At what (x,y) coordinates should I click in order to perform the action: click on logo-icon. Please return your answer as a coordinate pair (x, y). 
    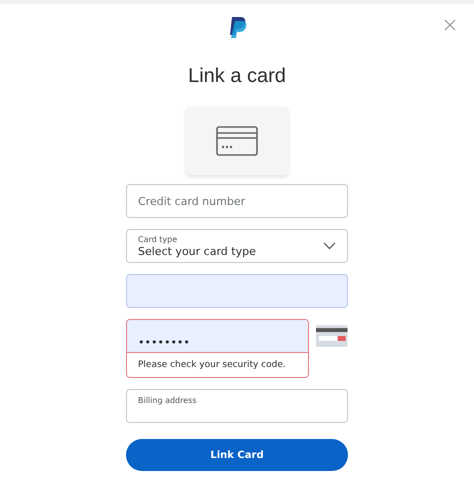
    Looking at the image, I should click on (237, 28).